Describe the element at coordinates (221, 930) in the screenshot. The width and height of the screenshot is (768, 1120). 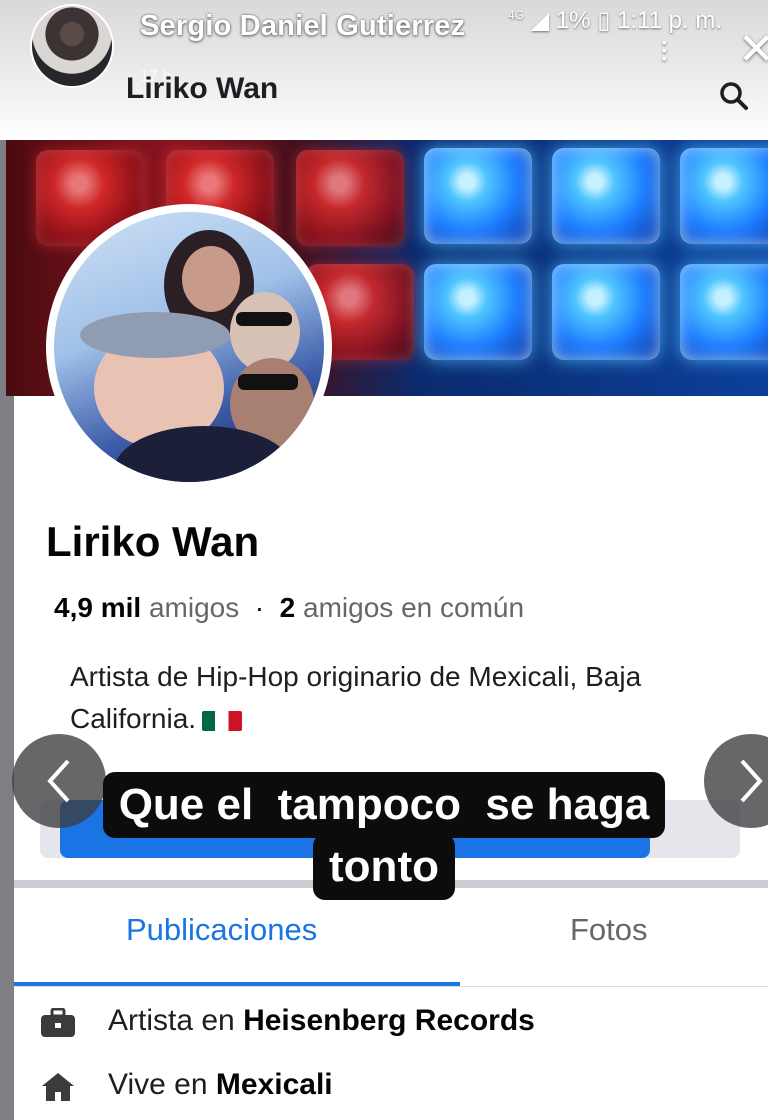
I see `tab-publicaciones: Publicaciones` at that location.